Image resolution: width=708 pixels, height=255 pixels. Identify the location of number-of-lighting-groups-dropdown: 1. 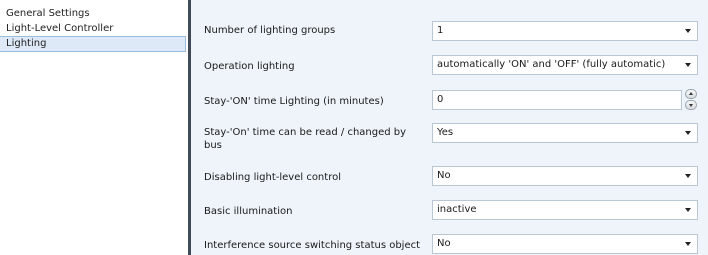
(565, 31).